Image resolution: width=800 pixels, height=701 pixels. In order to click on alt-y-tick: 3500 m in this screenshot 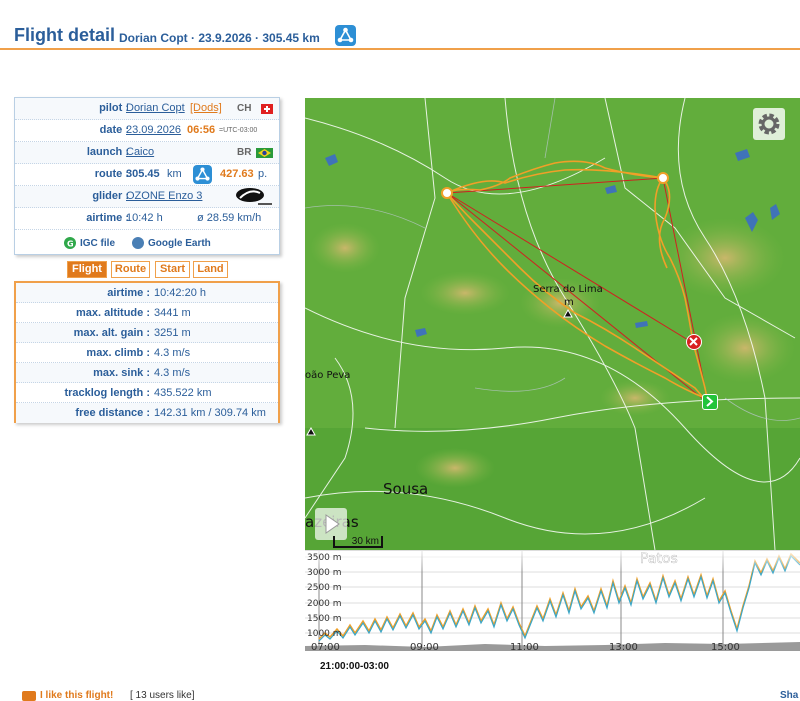, I will do `click(324, 558)`.